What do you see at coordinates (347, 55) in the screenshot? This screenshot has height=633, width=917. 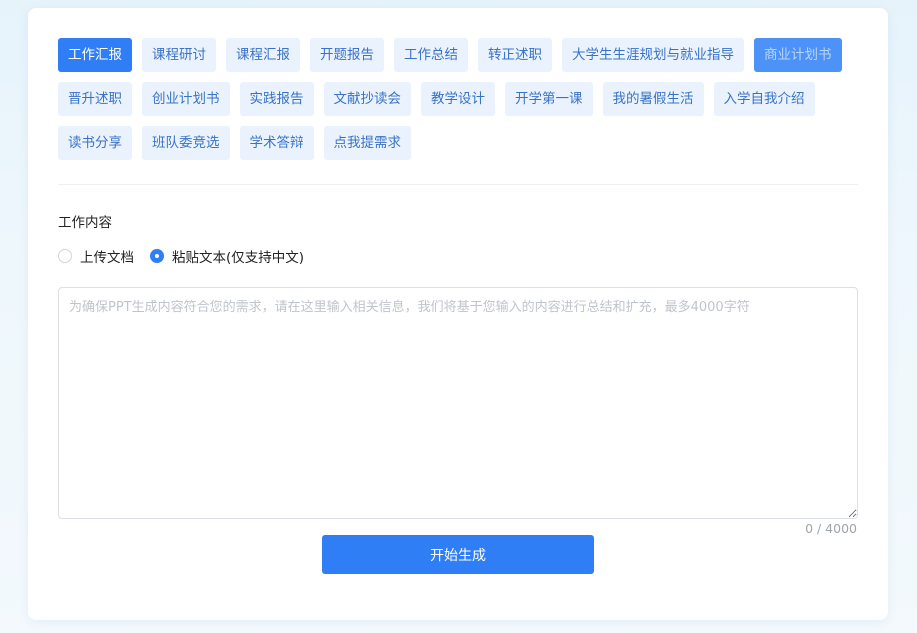 I see `tag-proposal-report: 开题报告` at bounding box center [347, 55].